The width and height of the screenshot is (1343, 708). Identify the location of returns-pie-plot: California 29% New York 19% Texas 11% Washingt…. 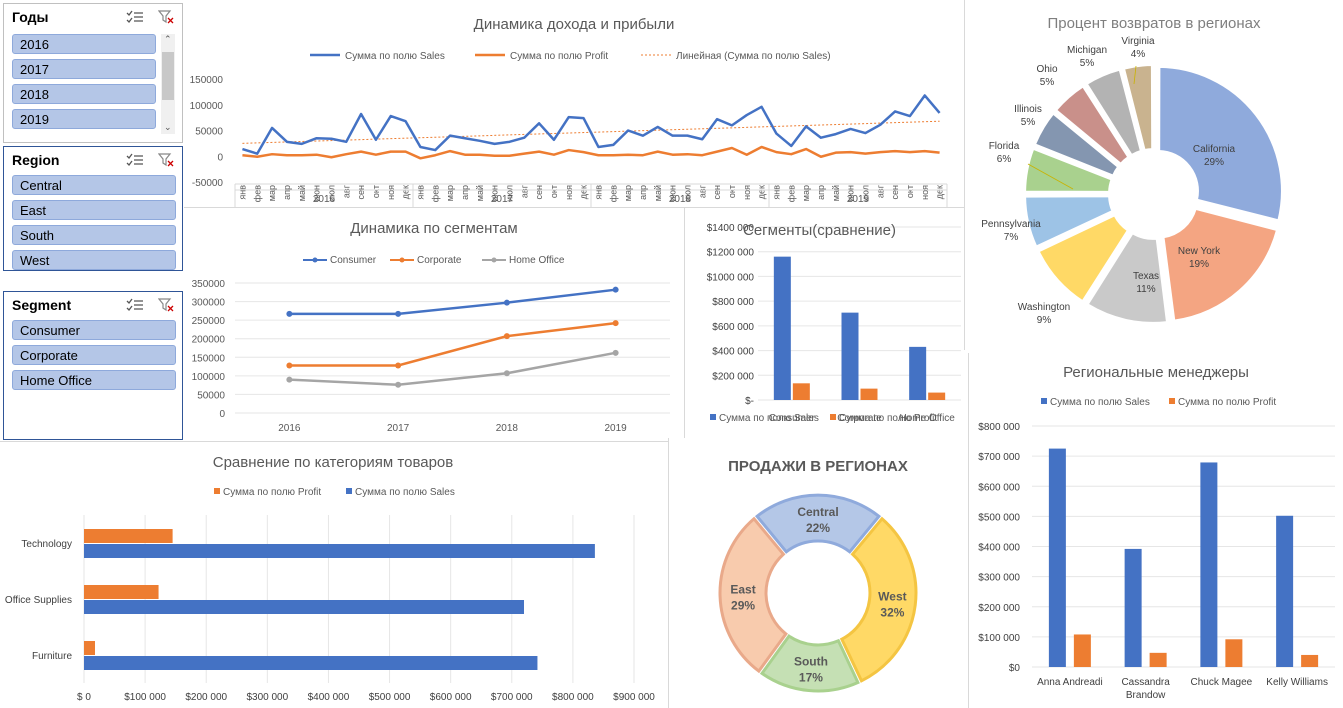
(1132, 181).